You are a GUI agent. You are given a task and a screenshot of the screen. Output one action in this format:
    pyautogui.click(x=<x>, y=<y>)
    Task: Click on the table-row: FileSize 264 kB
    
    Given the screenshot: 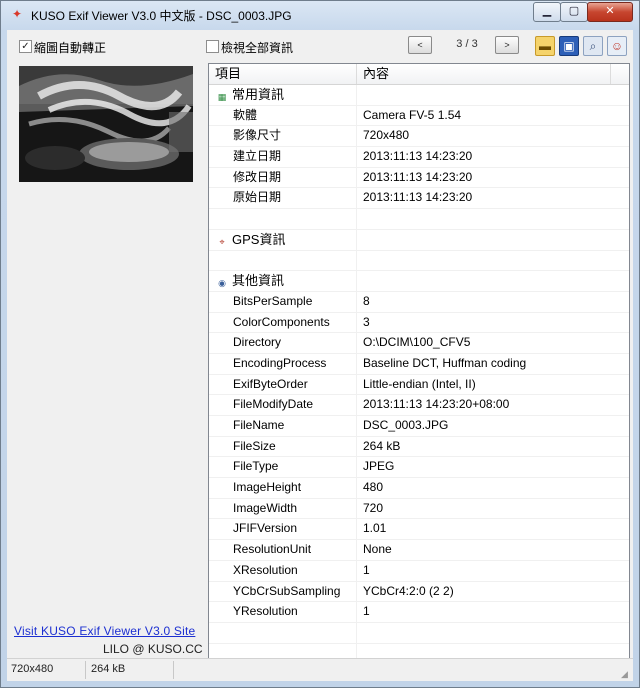 What is the action you would take?
    pyautogui.click(x=419, y=447)
    